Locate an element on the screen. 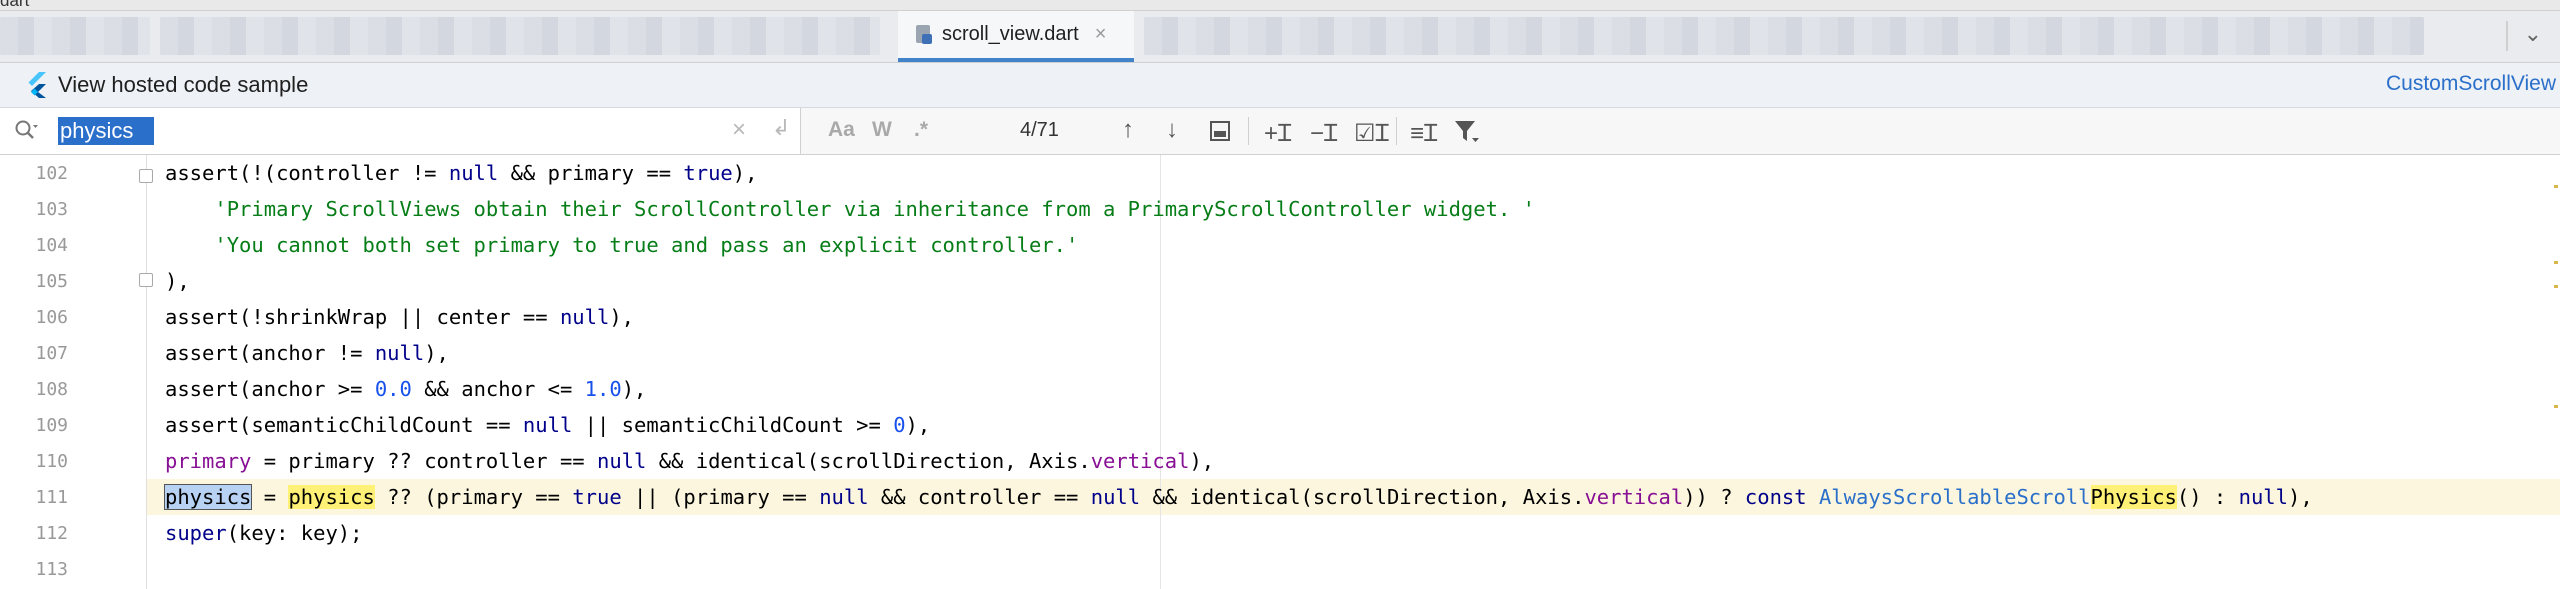 The image size is (2560, 589). code-token: true is located at coordinates (708, 173).